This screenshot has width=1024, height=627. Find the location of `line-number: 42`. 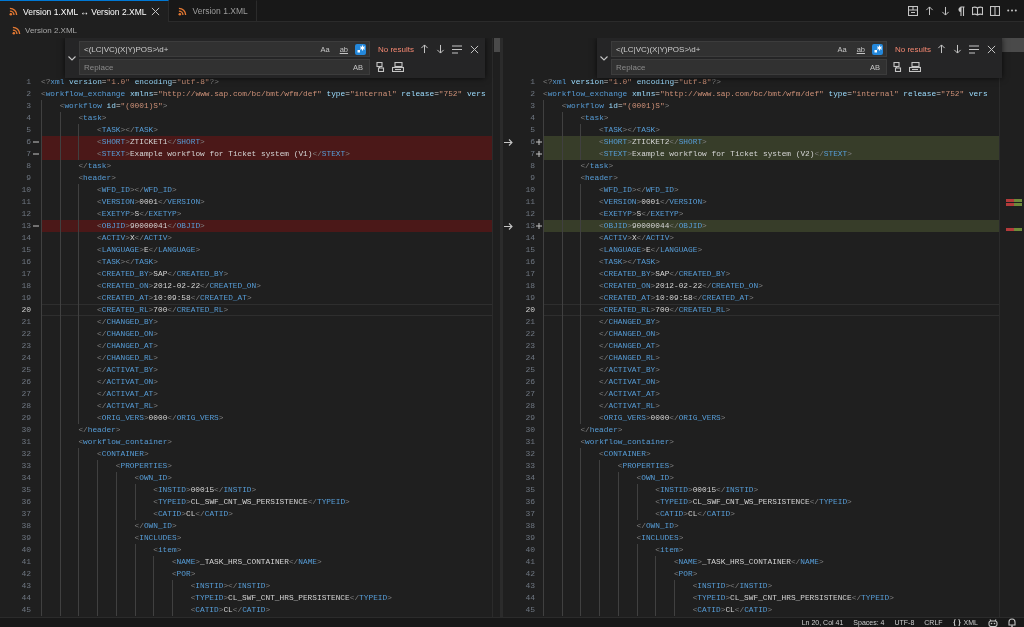

line-number: 42 is located at coordinates (529, 574).